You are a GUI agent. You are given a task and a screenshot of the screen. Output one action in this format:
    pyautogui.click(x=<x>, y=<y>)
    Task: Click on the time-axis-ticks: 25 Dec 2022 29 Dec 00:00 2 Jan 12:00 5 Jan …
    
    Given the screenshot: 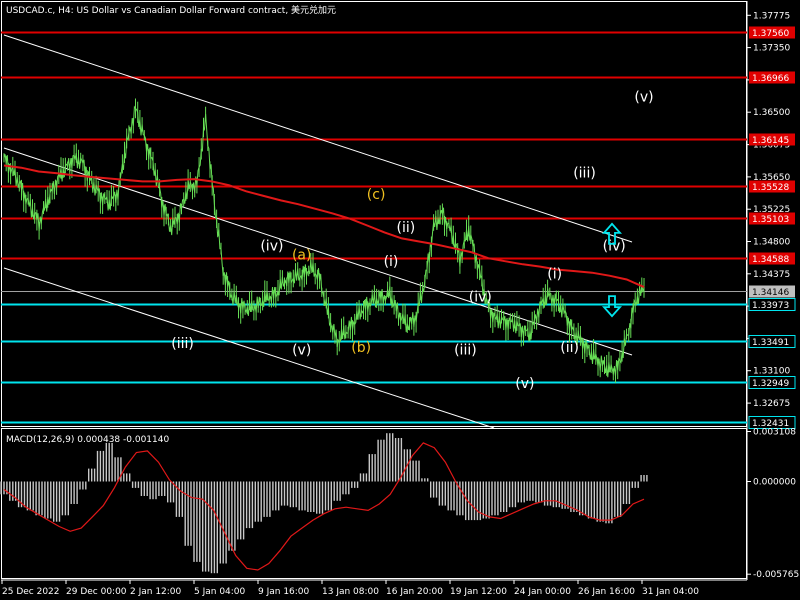 What is the action you would take?
    pyautogui.click(x=350, y=588)
    